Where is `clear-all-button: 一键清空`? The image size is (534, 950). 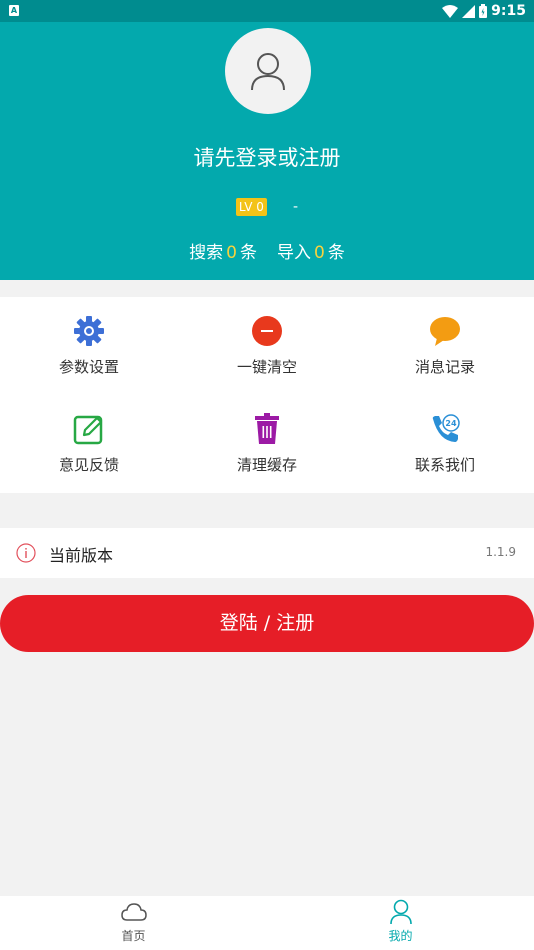 clear-all-button: 一键清空 is located at coordinates (267, 346).